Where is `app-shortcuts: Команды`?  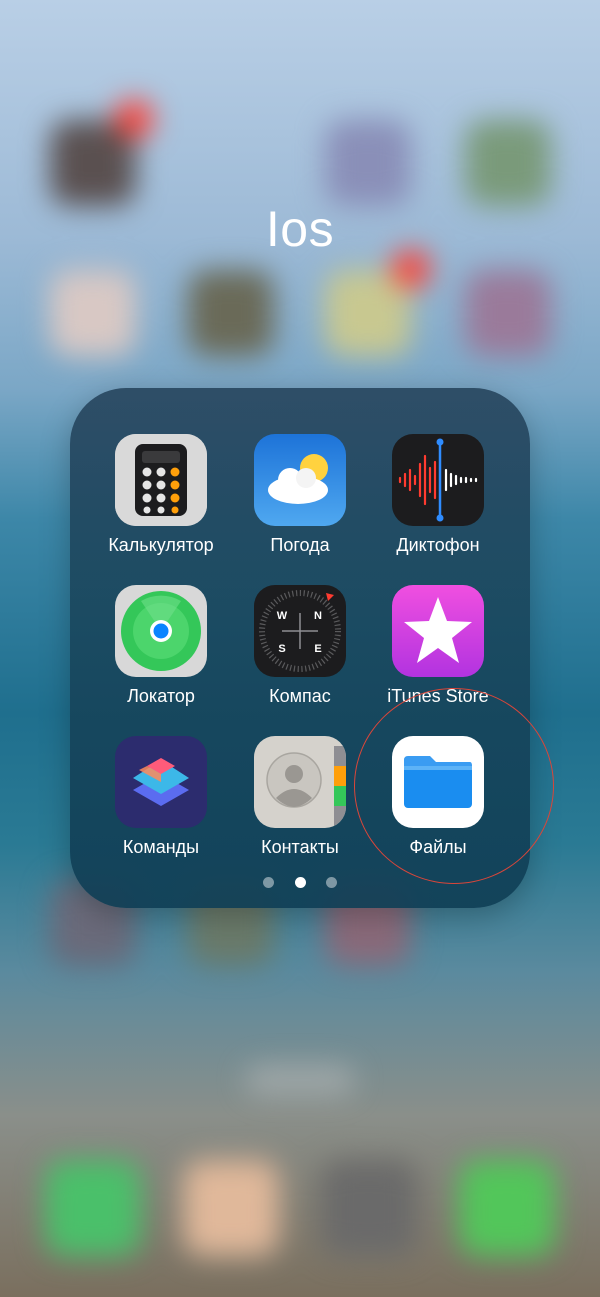
app-shortcuts: Команды is located at coordinates (161, 797).